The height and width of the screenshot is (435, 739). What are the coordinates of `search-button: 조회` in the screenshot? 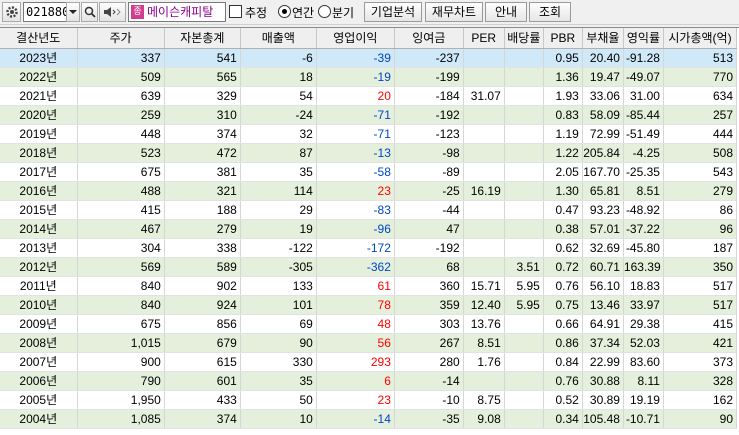 It's located at (550, 12).